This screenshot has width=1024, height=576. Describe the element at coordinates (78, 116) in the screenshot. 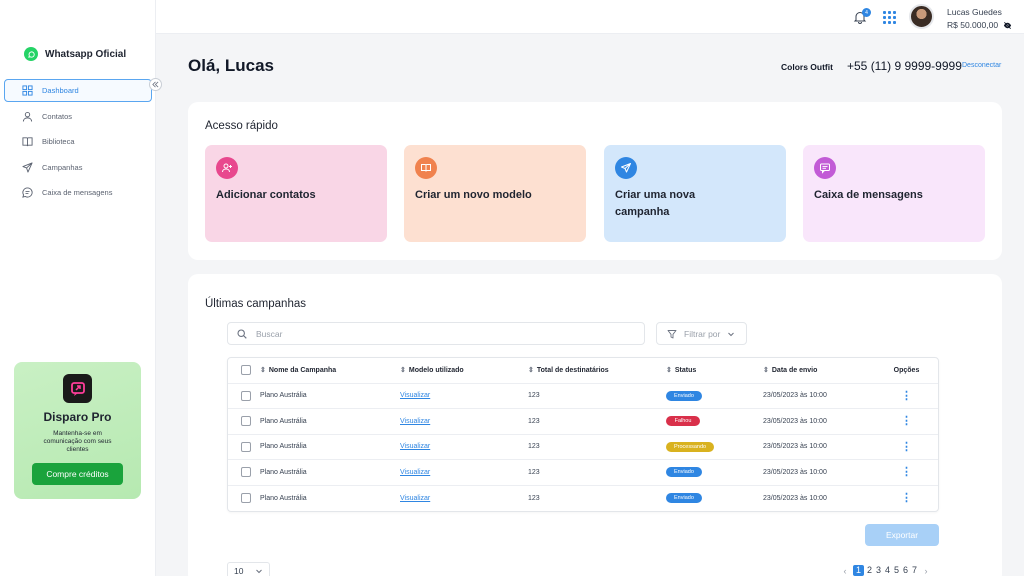

I see `sidebar-item-contatos: Contatos` at that location.